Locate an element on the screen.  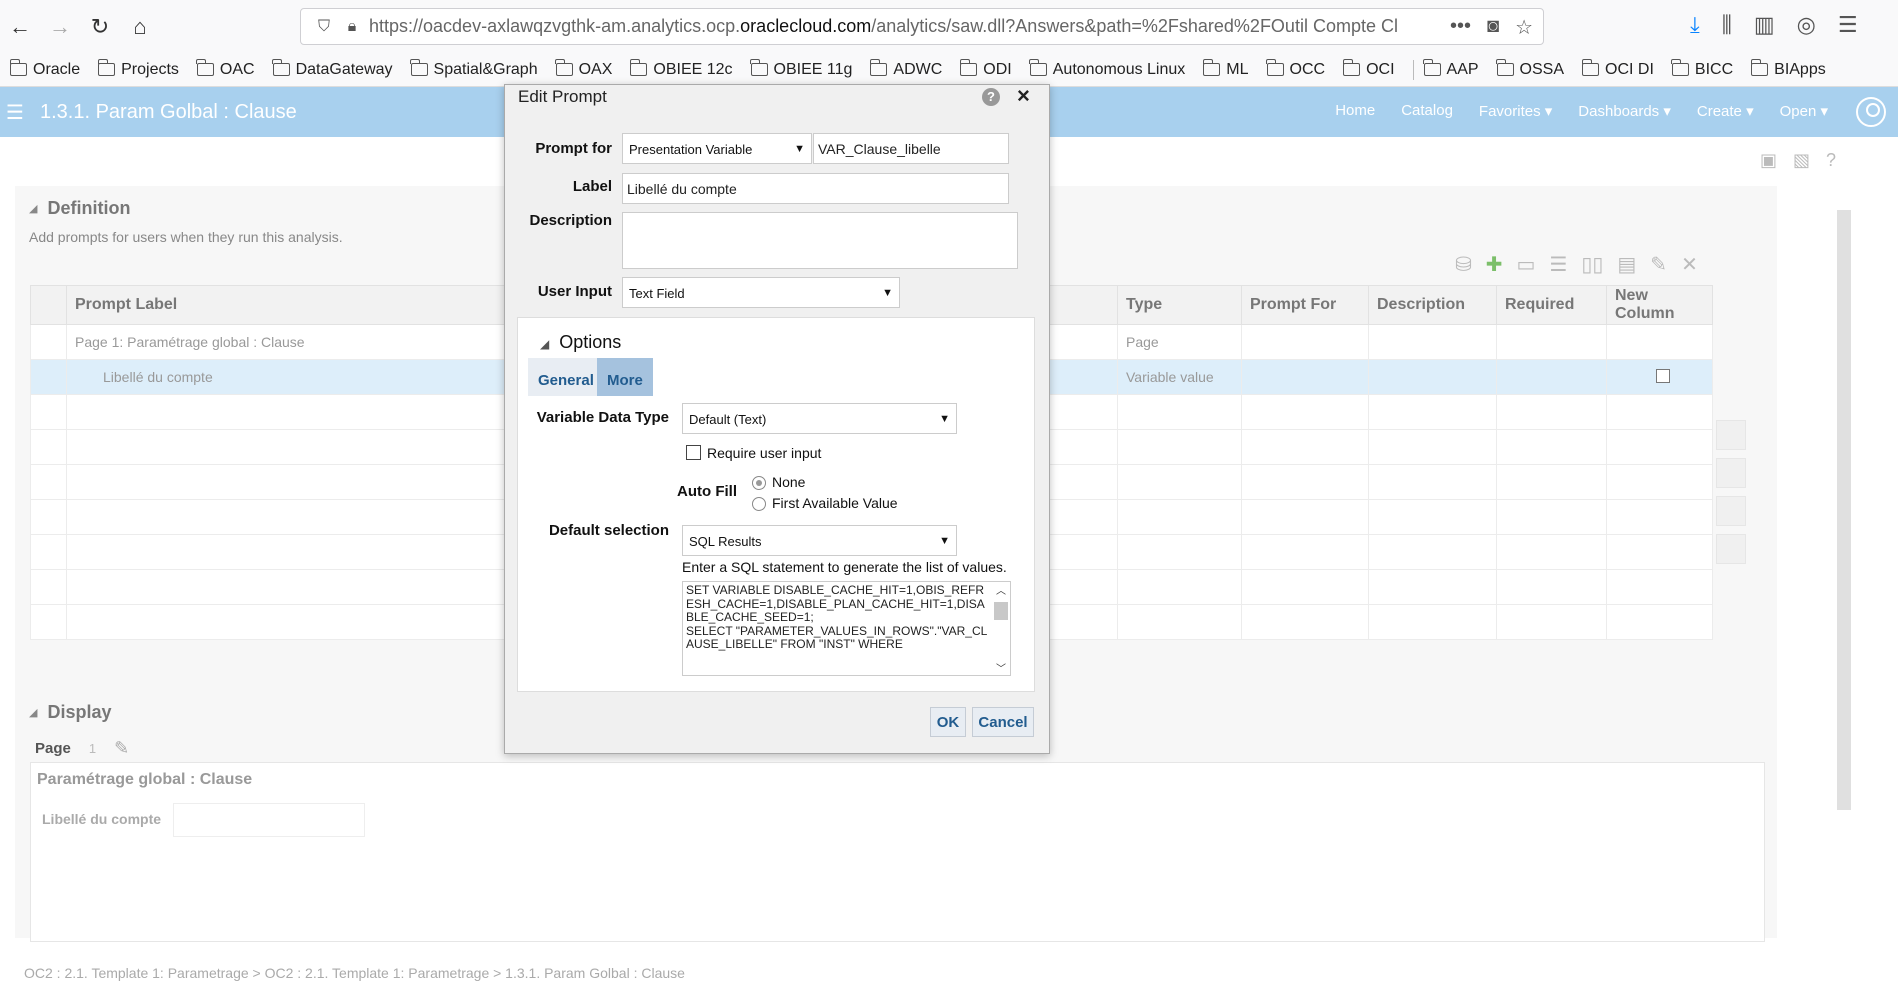
bookmark-item: BIApps is located at coordinates (1788, 69).